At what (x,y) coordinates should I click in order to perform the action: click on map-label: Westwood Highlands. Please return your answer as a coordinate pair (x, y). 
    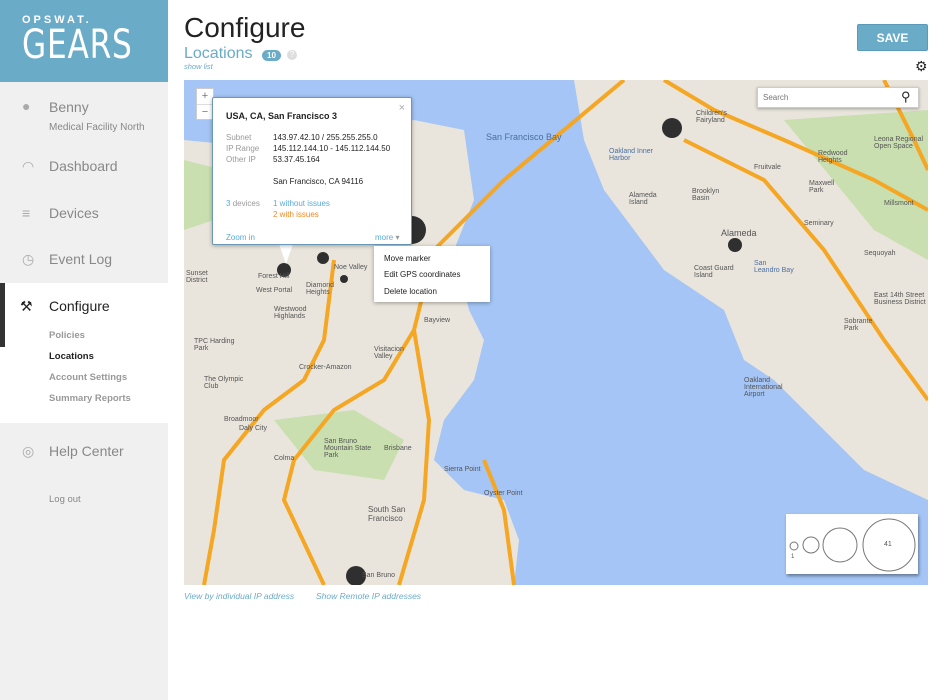
    Looking at the image, I should click on (290, 313).